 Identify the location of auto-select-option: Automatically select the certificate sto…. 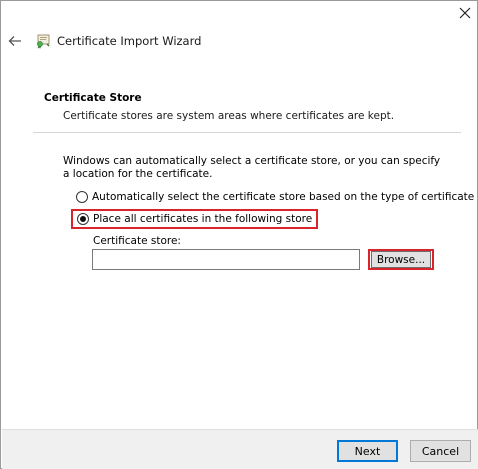
(275, 197).